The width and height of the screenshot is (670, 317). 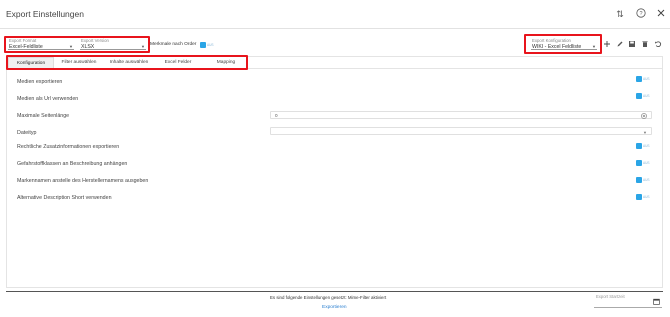 I want to click on sort-icon: ⇅, so click(x=620, y=14).